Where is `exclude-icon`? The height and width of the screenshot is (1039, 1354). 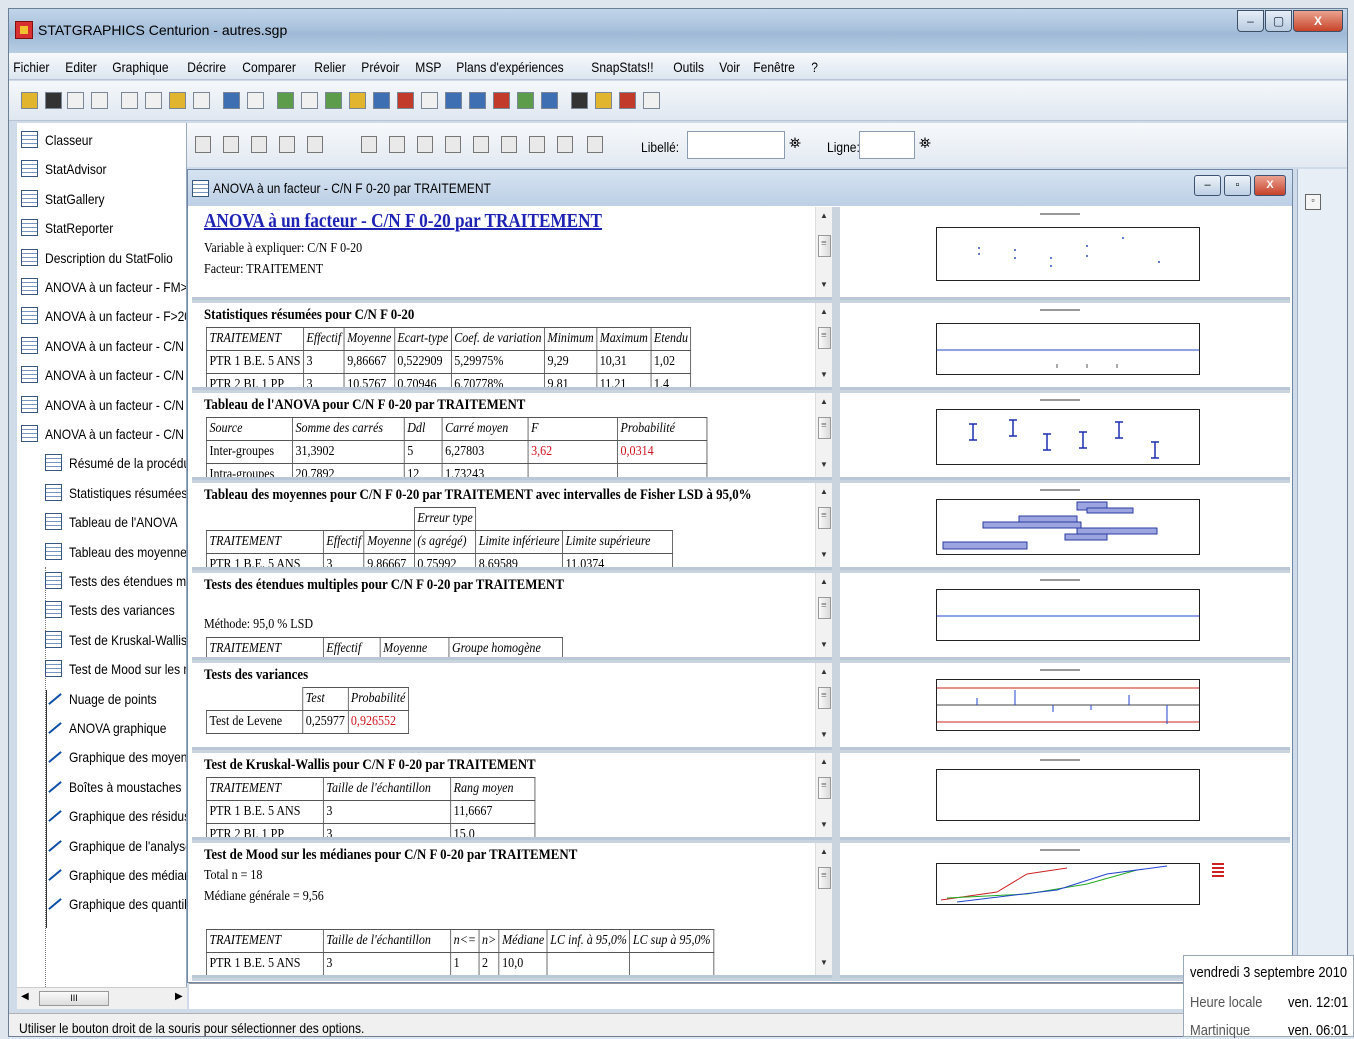 exclude-icon is located at coordinates (537, 144).